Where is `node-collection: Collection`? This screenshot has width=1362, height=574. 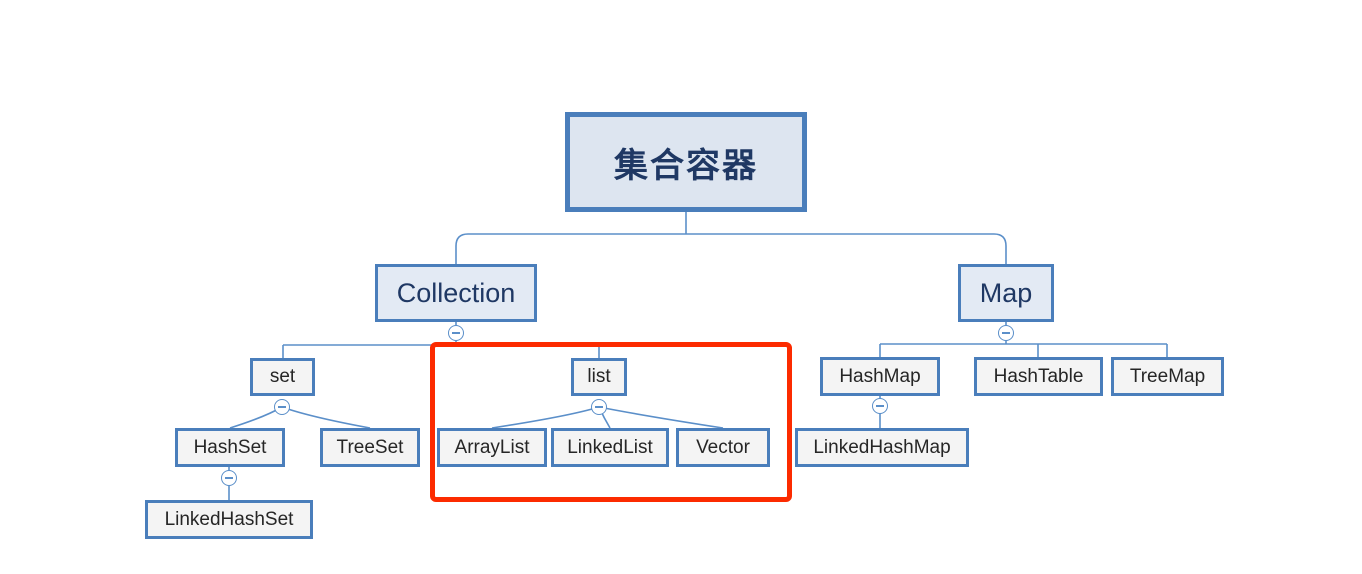 node-collection: Collection is located at coordinates (456, 293).